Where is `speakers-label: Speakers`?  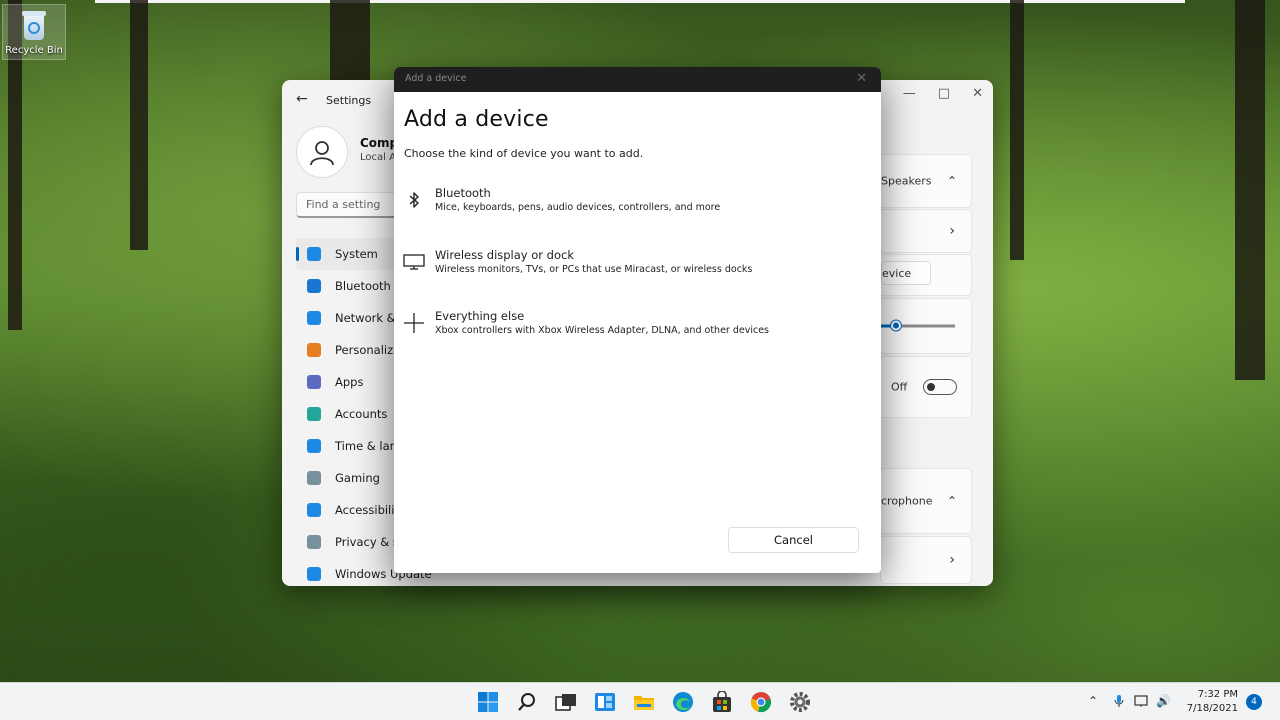
speakers-label: Speakers is located at coordinates (906, 181).